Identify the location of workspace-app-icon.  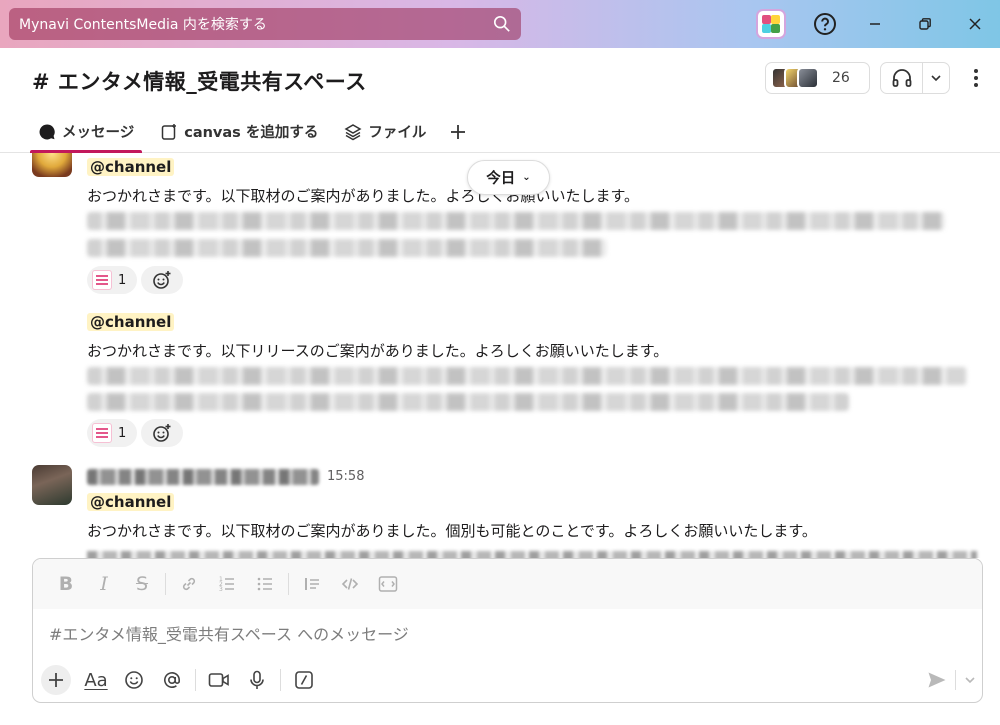
(771, 24).